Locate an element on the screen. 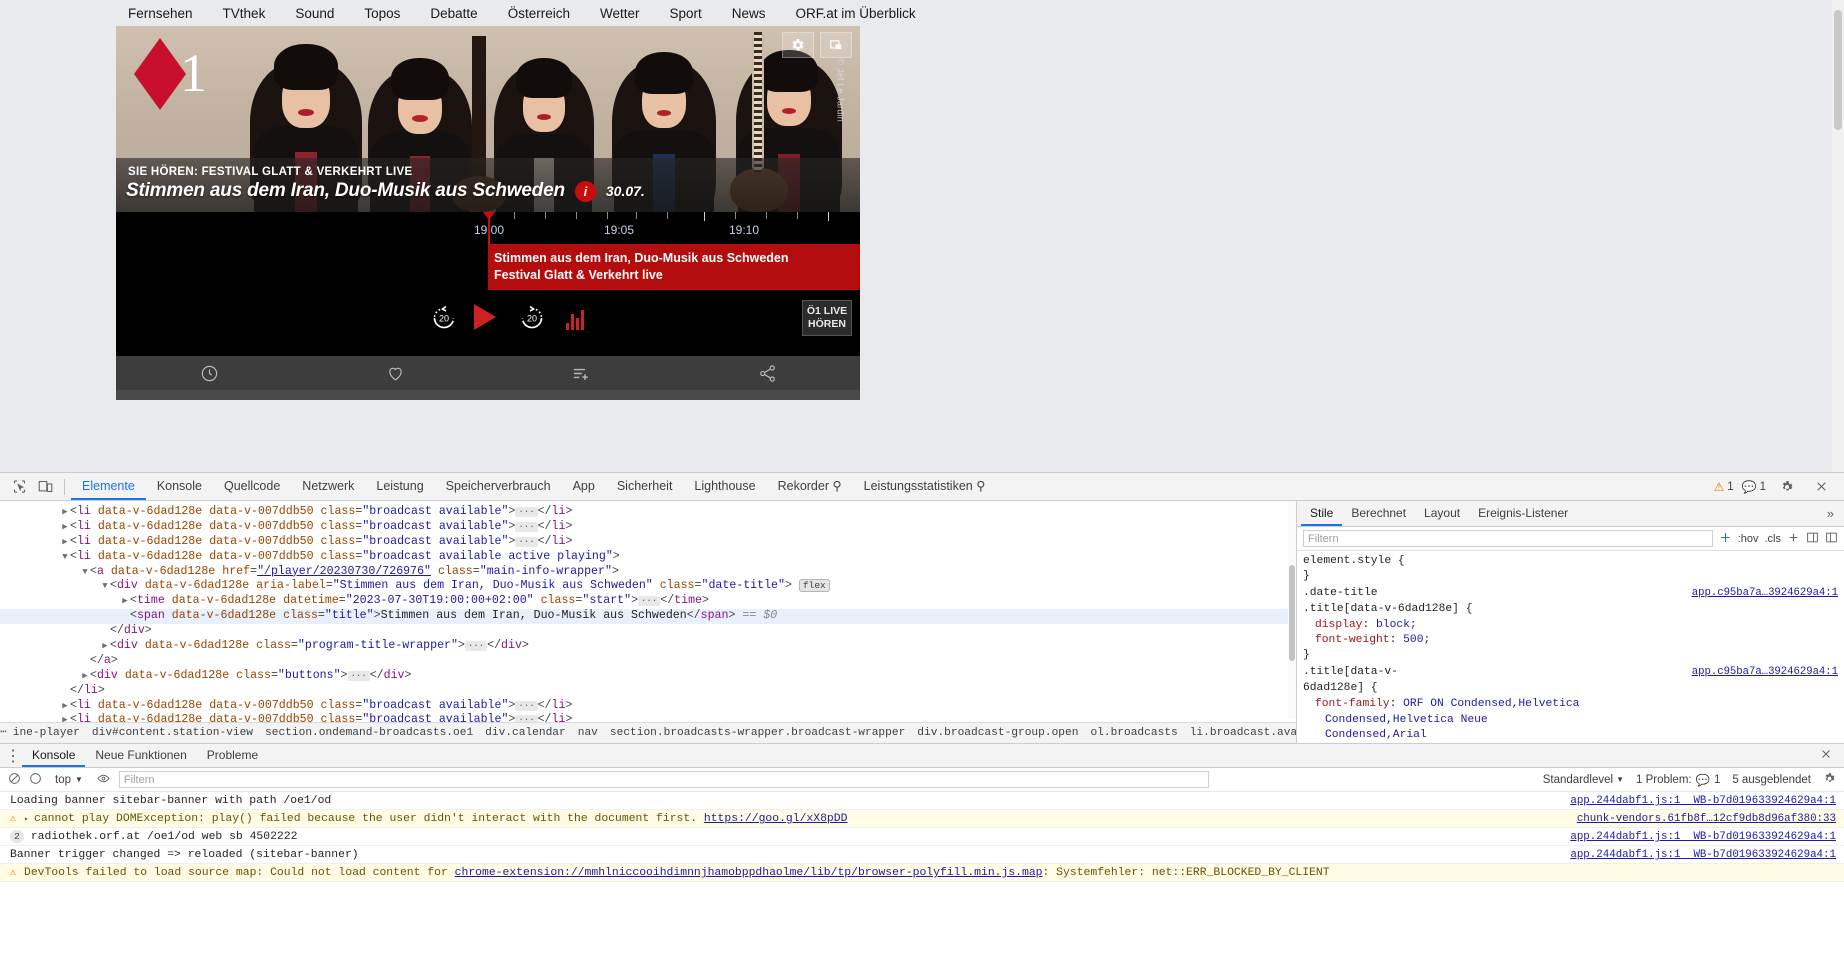 This screenshot has width=1844, height=953. rewind-20-button: 20 is located at coordinates (444, 318).